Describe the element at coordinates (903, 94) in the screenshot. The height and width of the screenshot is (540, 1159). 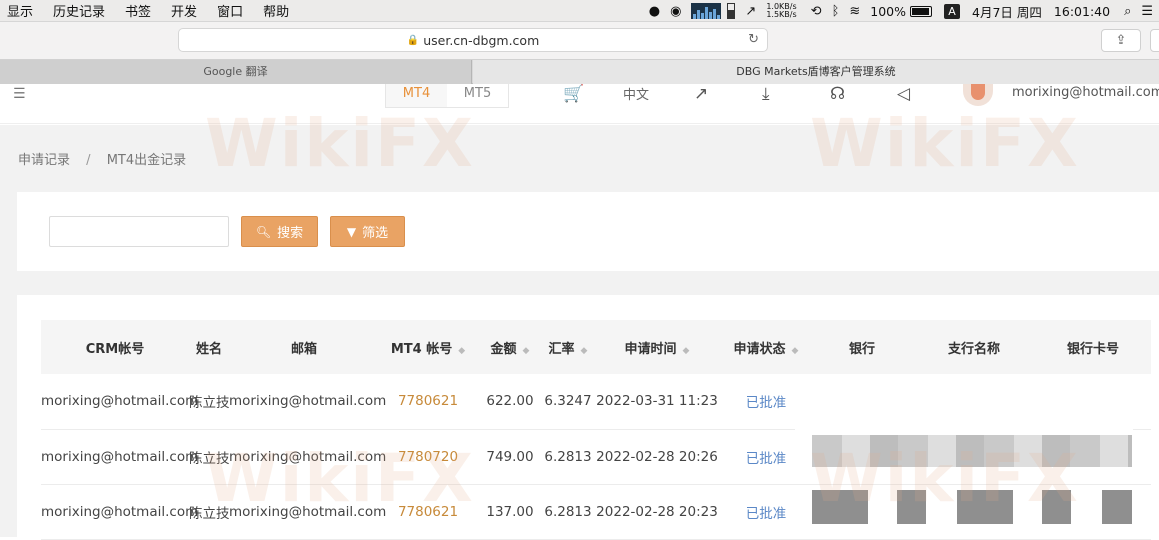
I see `speaker-icon: ◁` at that location.